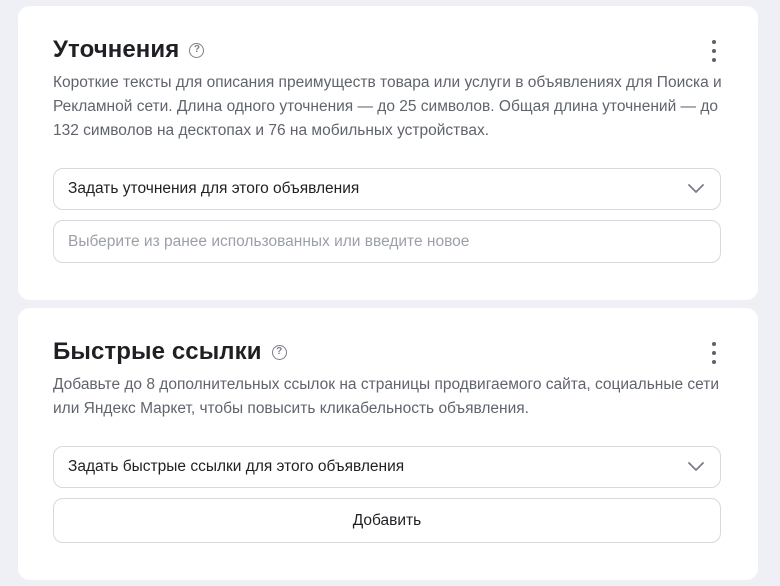 This screenshot has width=780, height=586. Describe the element at coordinates (214, 188) in the screenshot. I see `refinements-select-label: Задать уточнения для этого объявления` at that location.